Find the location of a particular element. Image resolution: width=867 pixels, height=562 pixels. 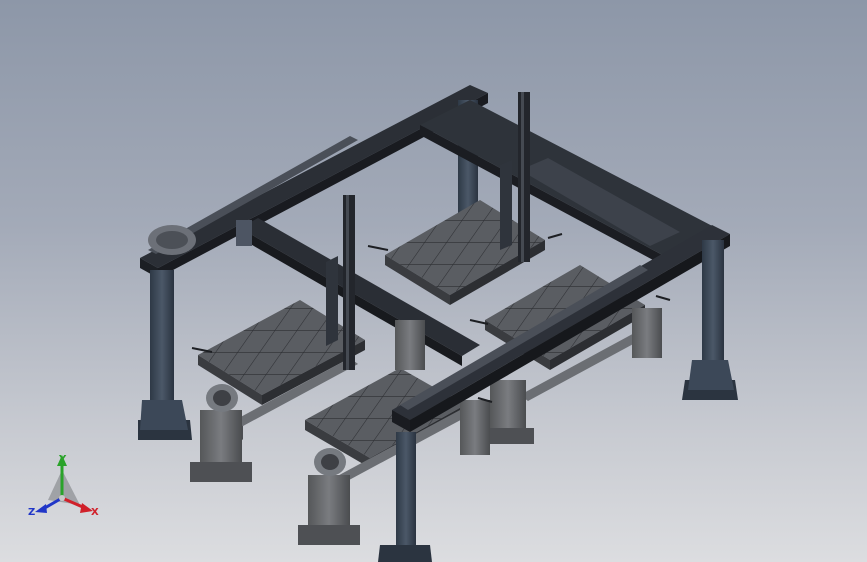

coordinate-triad: Y X Z is located at coordinates (63, 486).